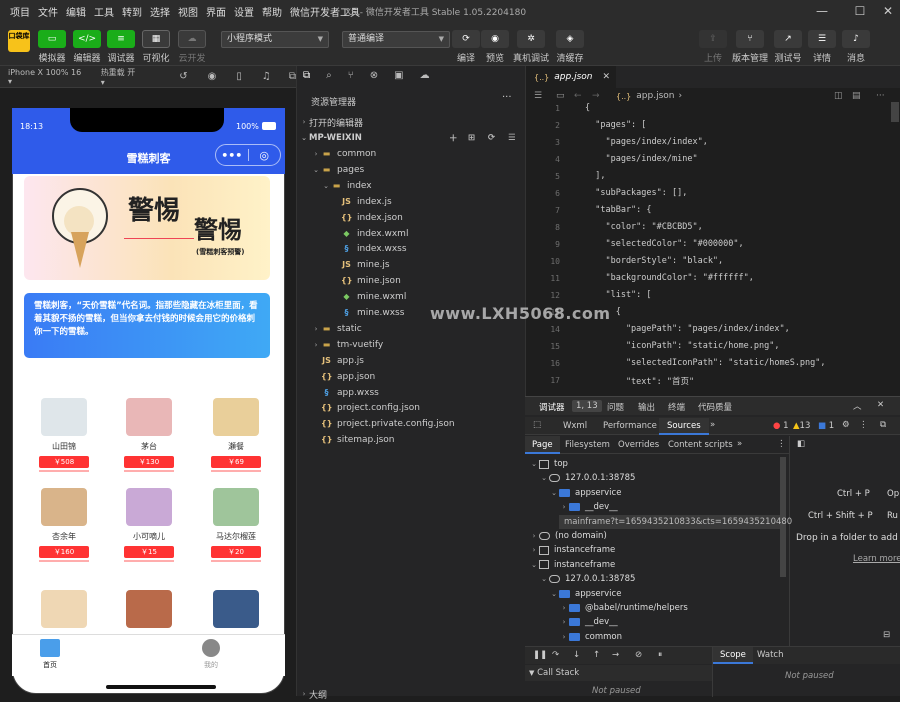  What do you see at coordinates (411, 361) in the screenshot?
I see `tree-item: JS app.js` at bounding box center [411, 361].